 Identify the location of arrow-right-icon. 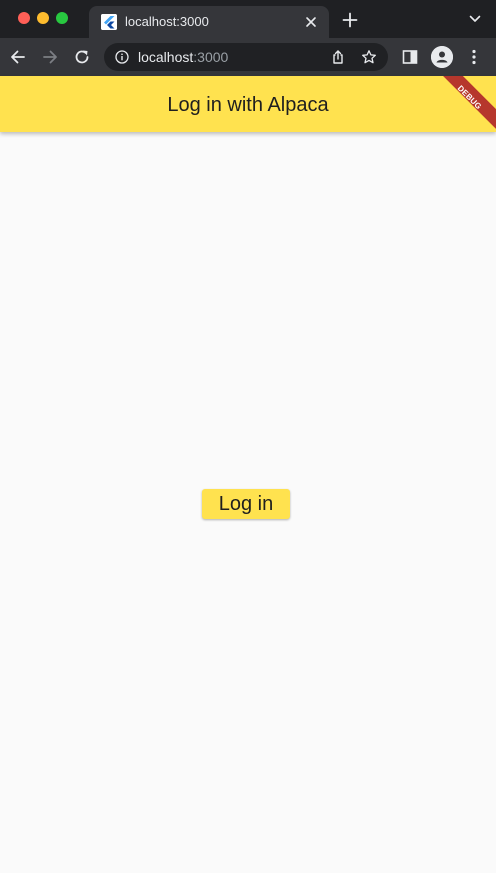
(50, 57).